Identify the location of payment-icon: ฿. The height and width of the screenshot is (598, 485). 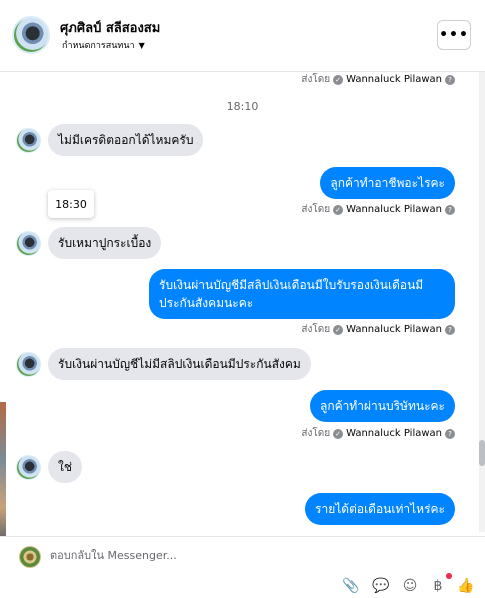
(438, 586).